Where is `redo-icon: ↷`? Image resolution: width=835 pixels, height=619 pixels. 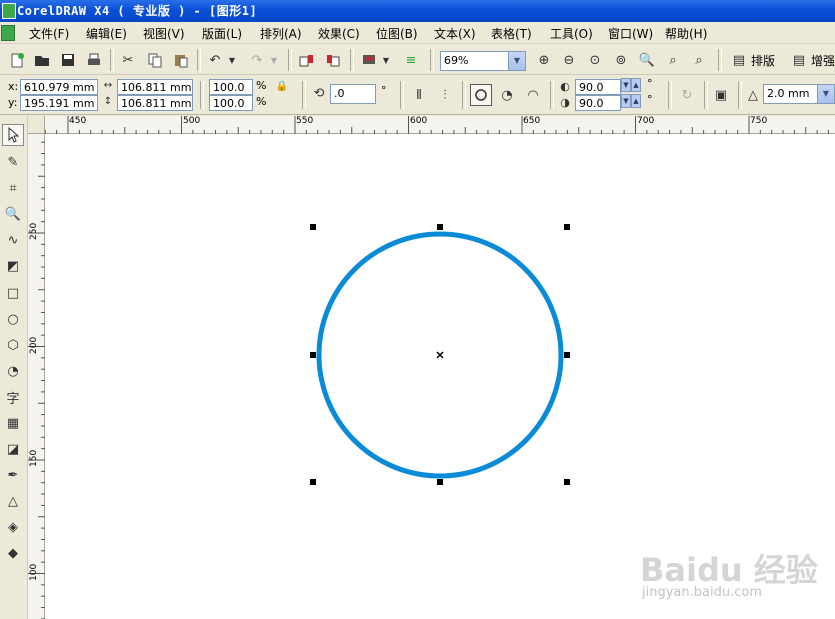 redo-icon: ↷ is located at coordinates (257, 60).